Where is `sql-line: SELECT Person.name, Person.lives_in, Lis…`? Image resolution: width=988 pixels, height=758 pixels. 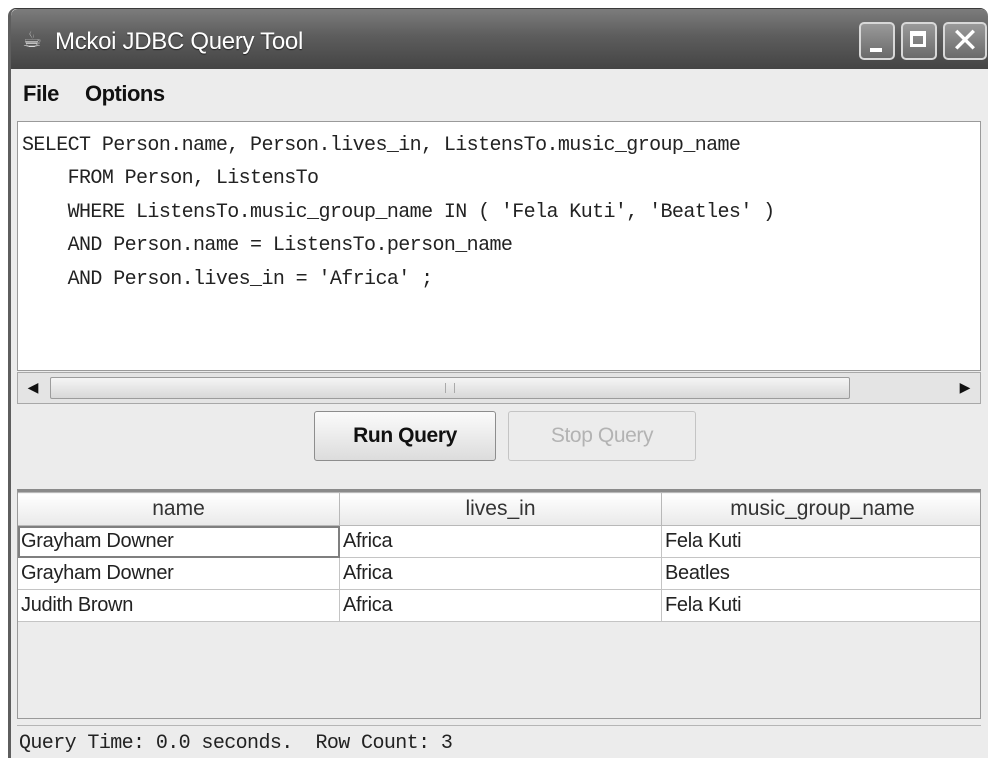
sql-line: SELECT Person.name, Person.lives_in, Lis… is located at coordinates (381, 145).